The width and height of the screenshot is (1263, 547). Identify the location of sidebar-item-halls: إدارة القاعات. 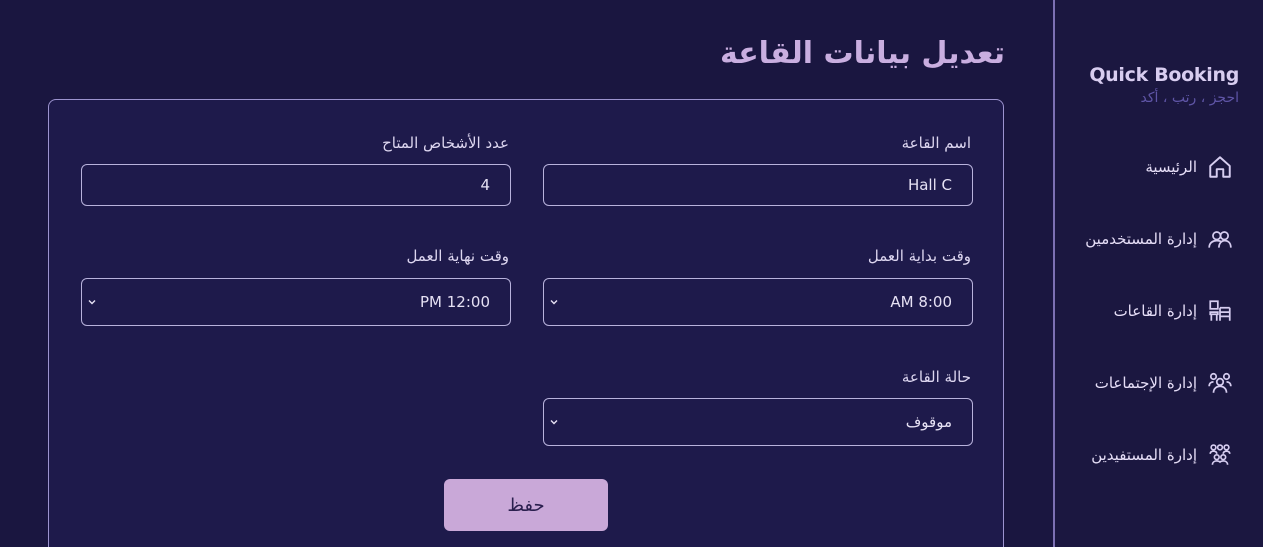
(1173, 311).